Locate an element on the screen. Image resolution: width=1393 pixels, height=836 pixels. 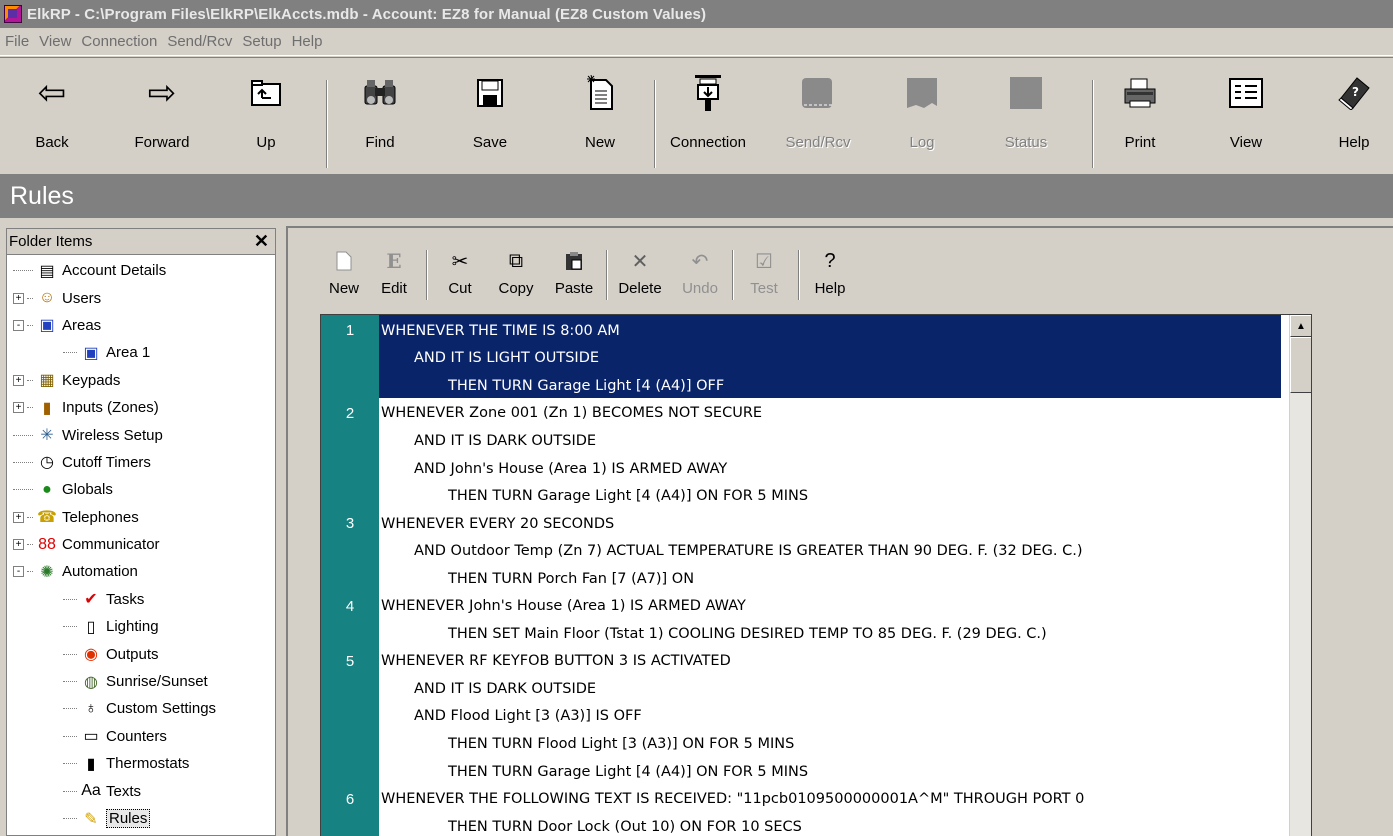
close-icon: ✕ is located at coordinates (261, 241).